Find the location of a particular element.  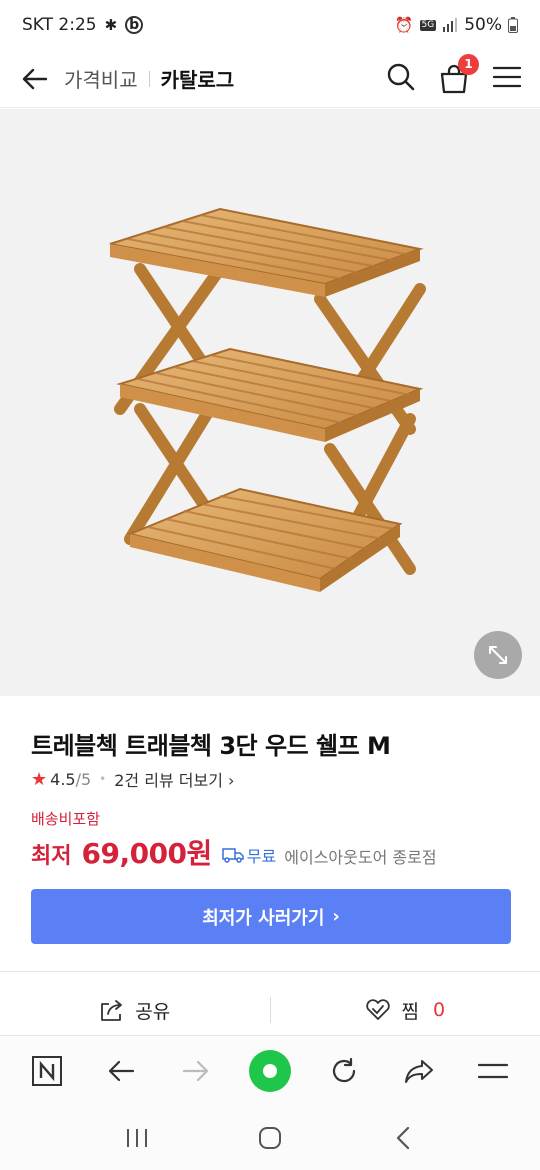

search-icon is located at coordinates (401, 79).